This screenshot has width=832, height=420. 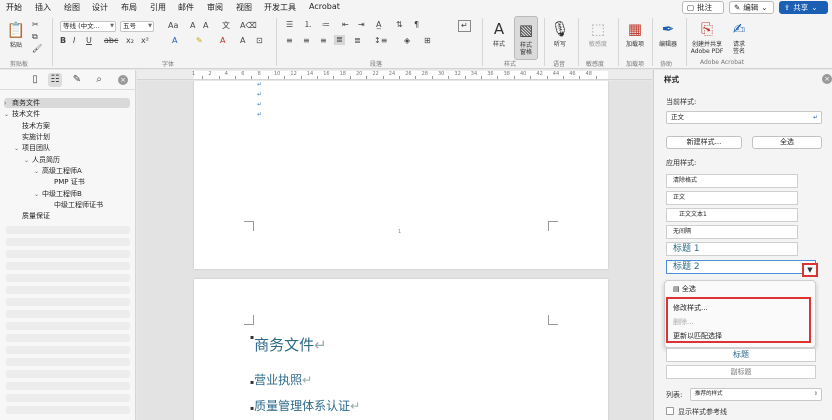 What do you see at coordinates (707, 37) in the screenshot?
I see `create-pdf-button: ⎘ 创建并共享 Adobe PDF` at bounding box center [707, 37].